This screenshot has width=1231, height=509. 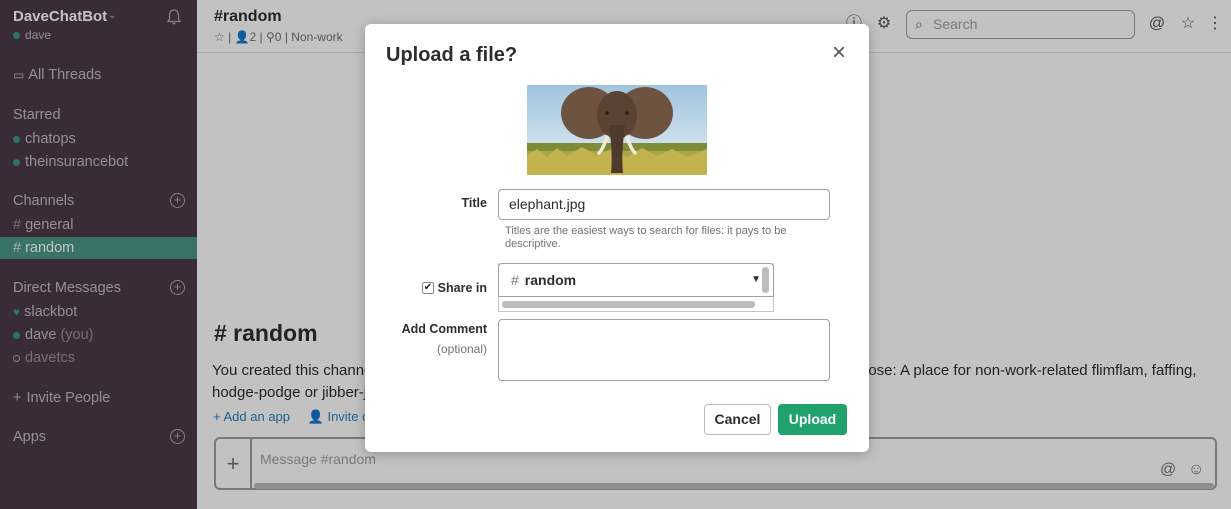 I want to click on cancel-button: Cancel, so click(x=737, y=419).